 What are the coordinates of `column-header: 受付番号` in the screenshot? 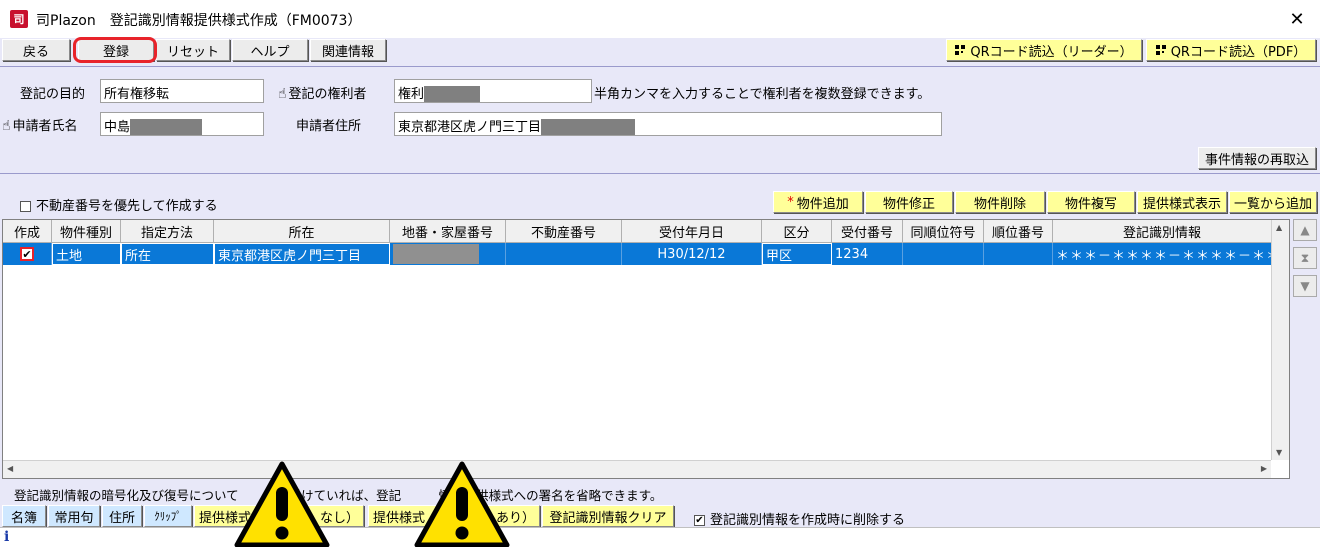 It's located at (867, 231).